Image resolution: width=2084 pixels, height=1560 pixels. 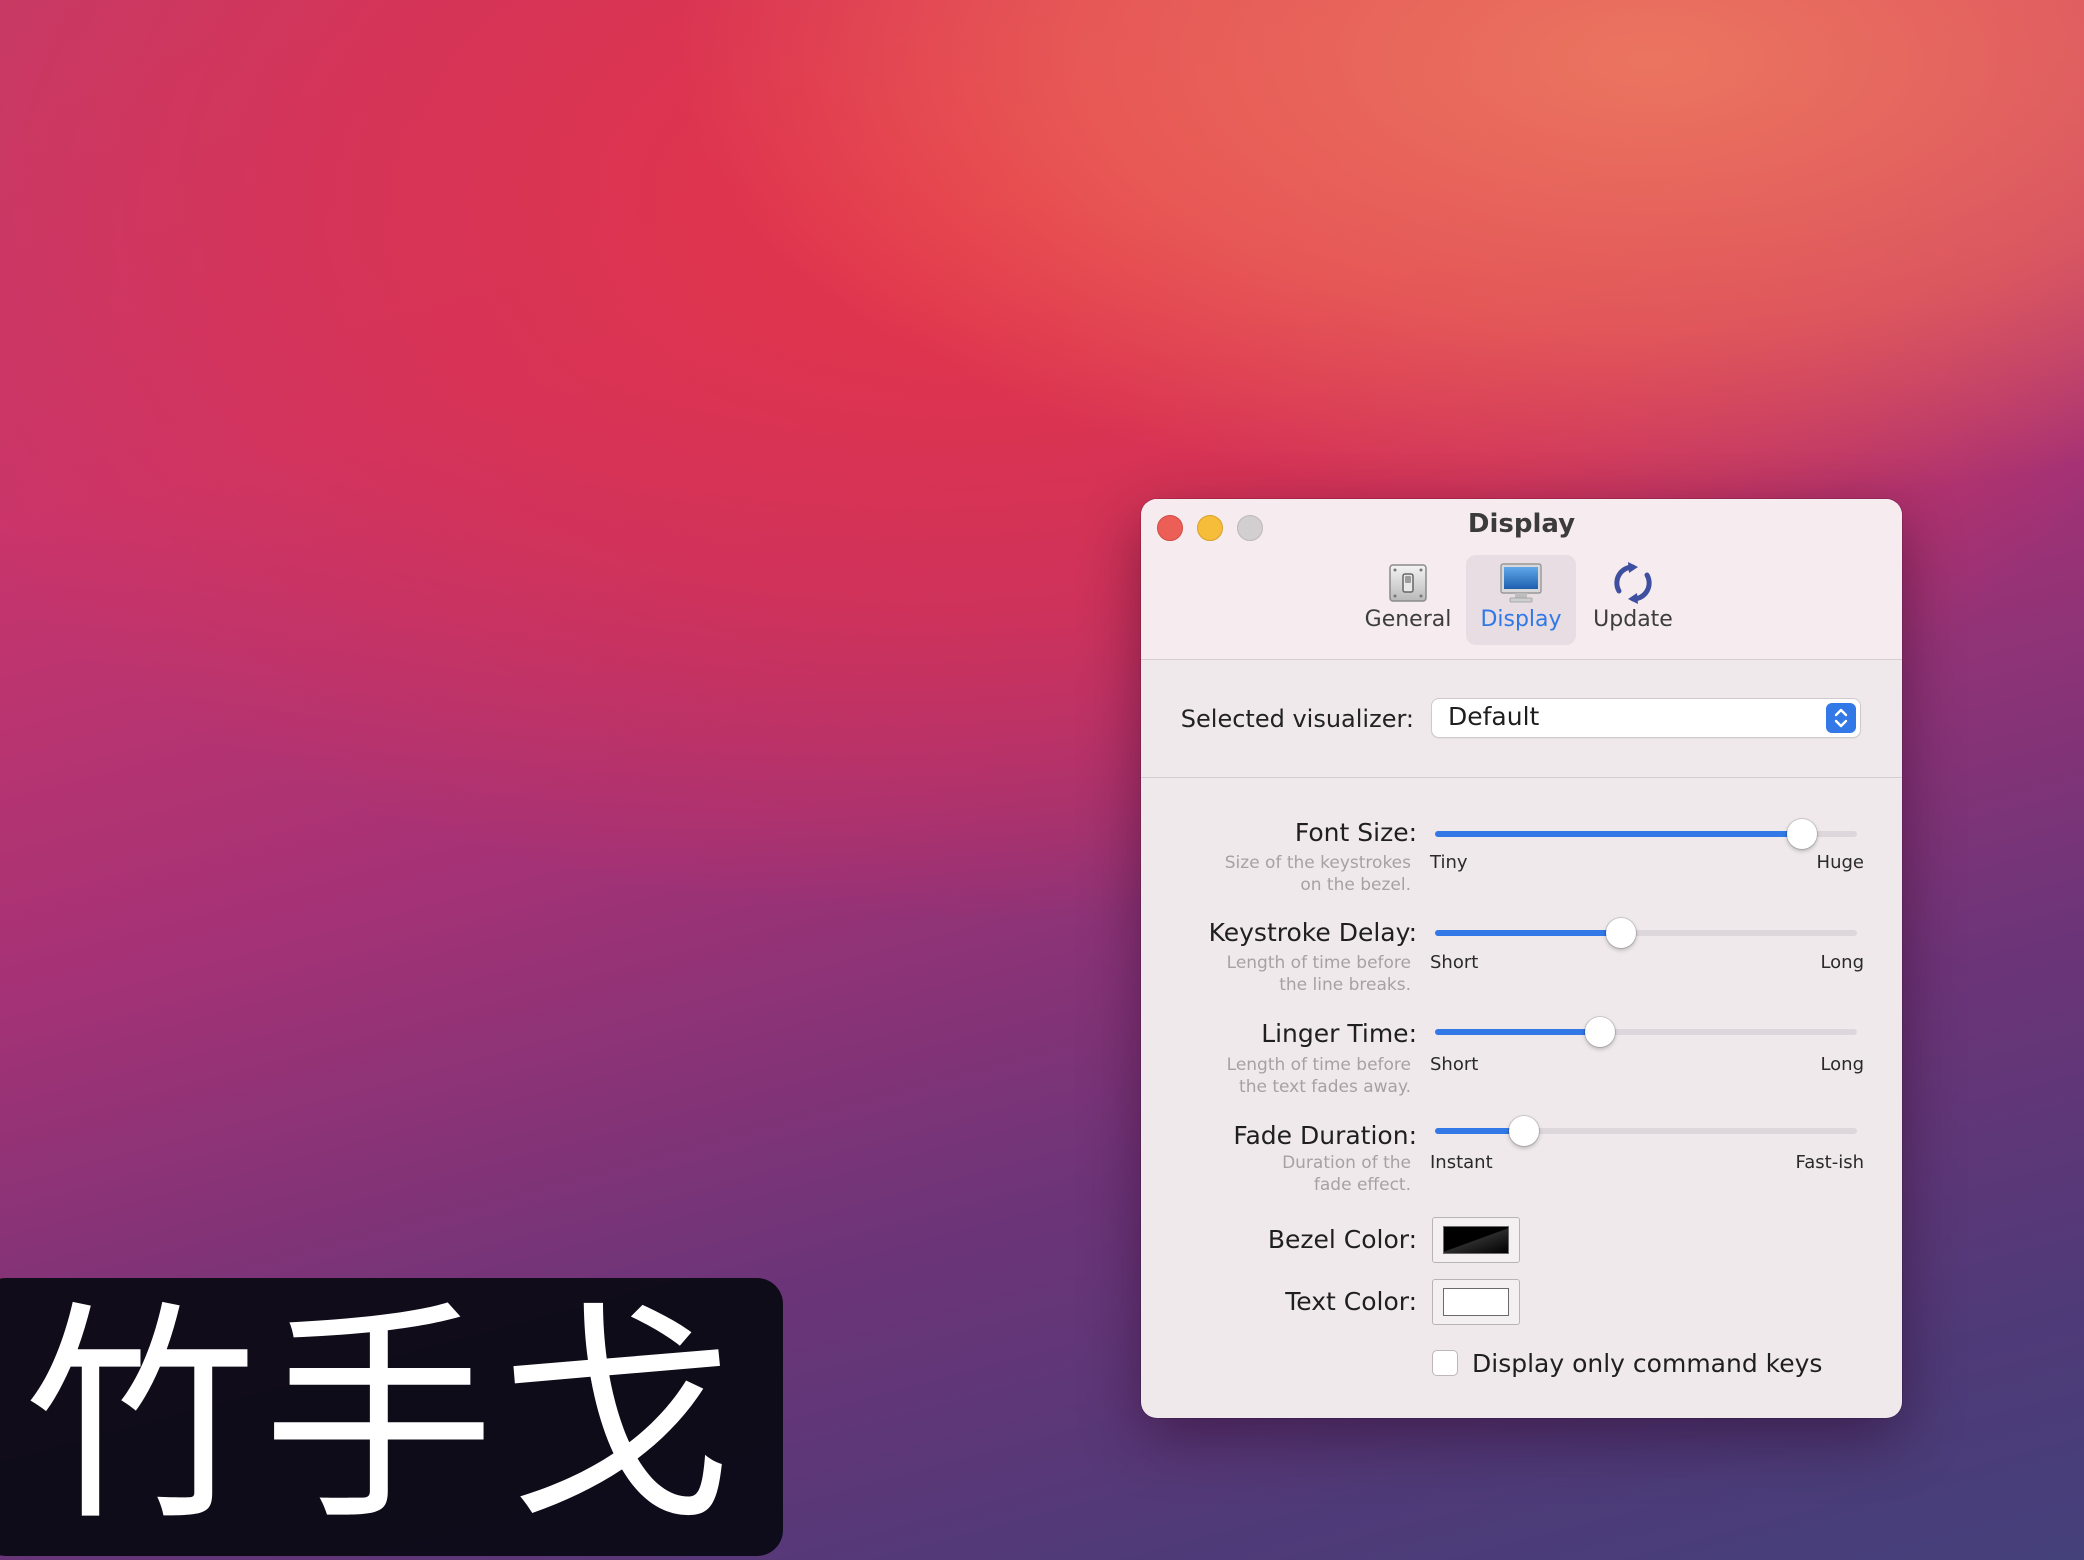 I want to click on visualizer-value: Default, so click(x=1494, y=716).